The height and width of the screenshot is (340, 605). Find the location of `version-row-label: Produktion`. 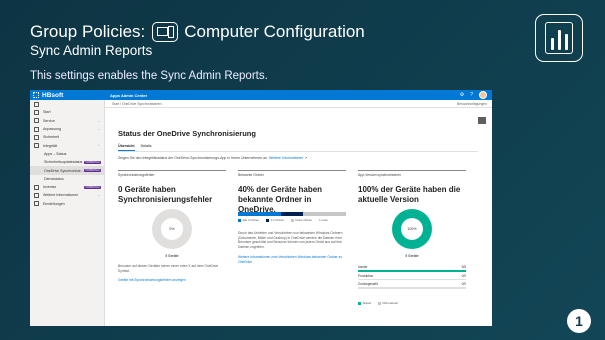

version-row-label: Produktion is located at coordinates (366, 275).